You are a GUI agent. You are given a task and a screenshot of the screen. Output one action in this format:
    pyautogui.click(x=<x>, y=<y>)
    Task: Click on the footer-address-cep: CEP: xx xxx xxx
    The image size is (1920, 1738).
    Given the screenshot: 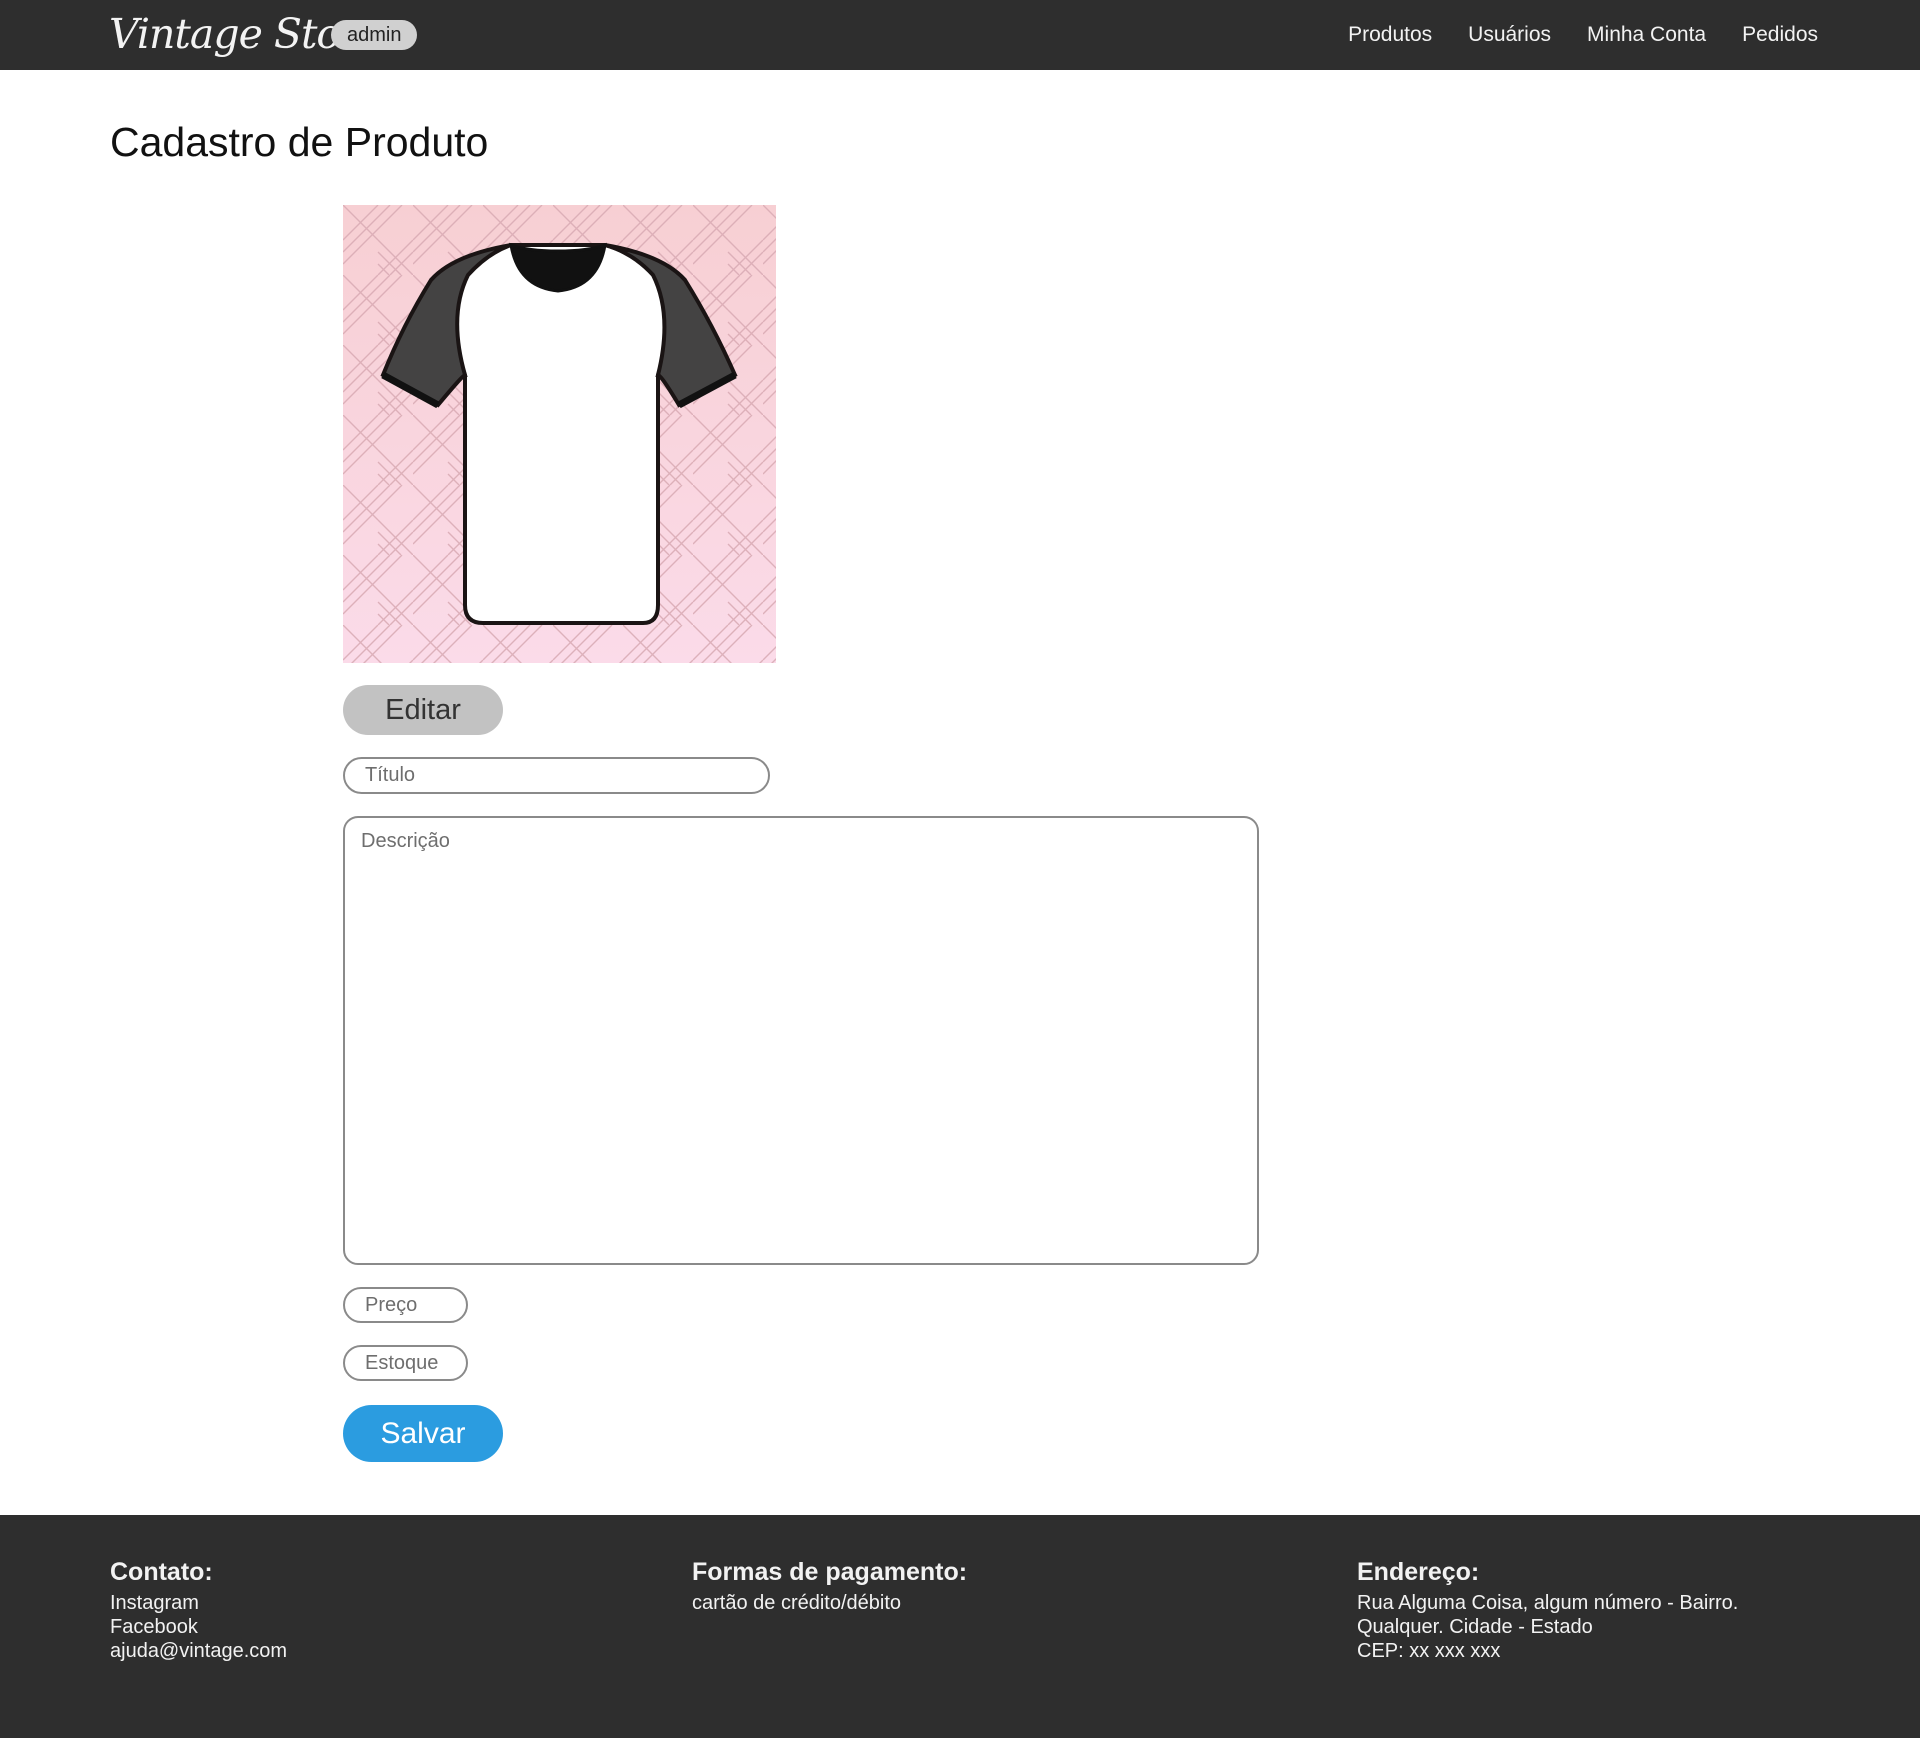 What is the action you would take?
    pyautogui.click(x=1429, y=1651)
    